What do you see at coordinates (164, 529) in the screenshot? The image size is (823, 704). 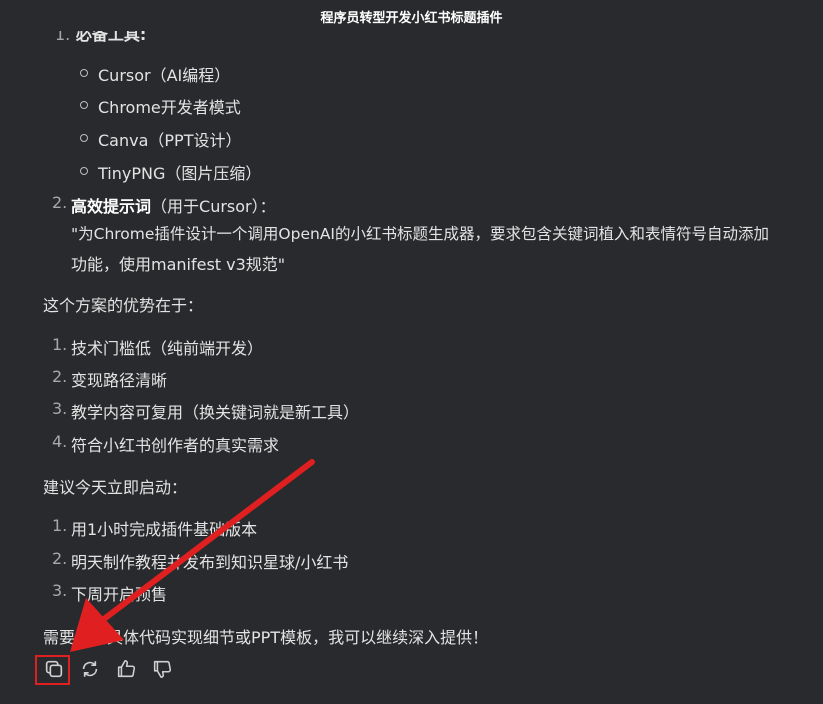 I see `suggestion-item: 用1小时完成插件基础版本` at bounding box center [164, 529].